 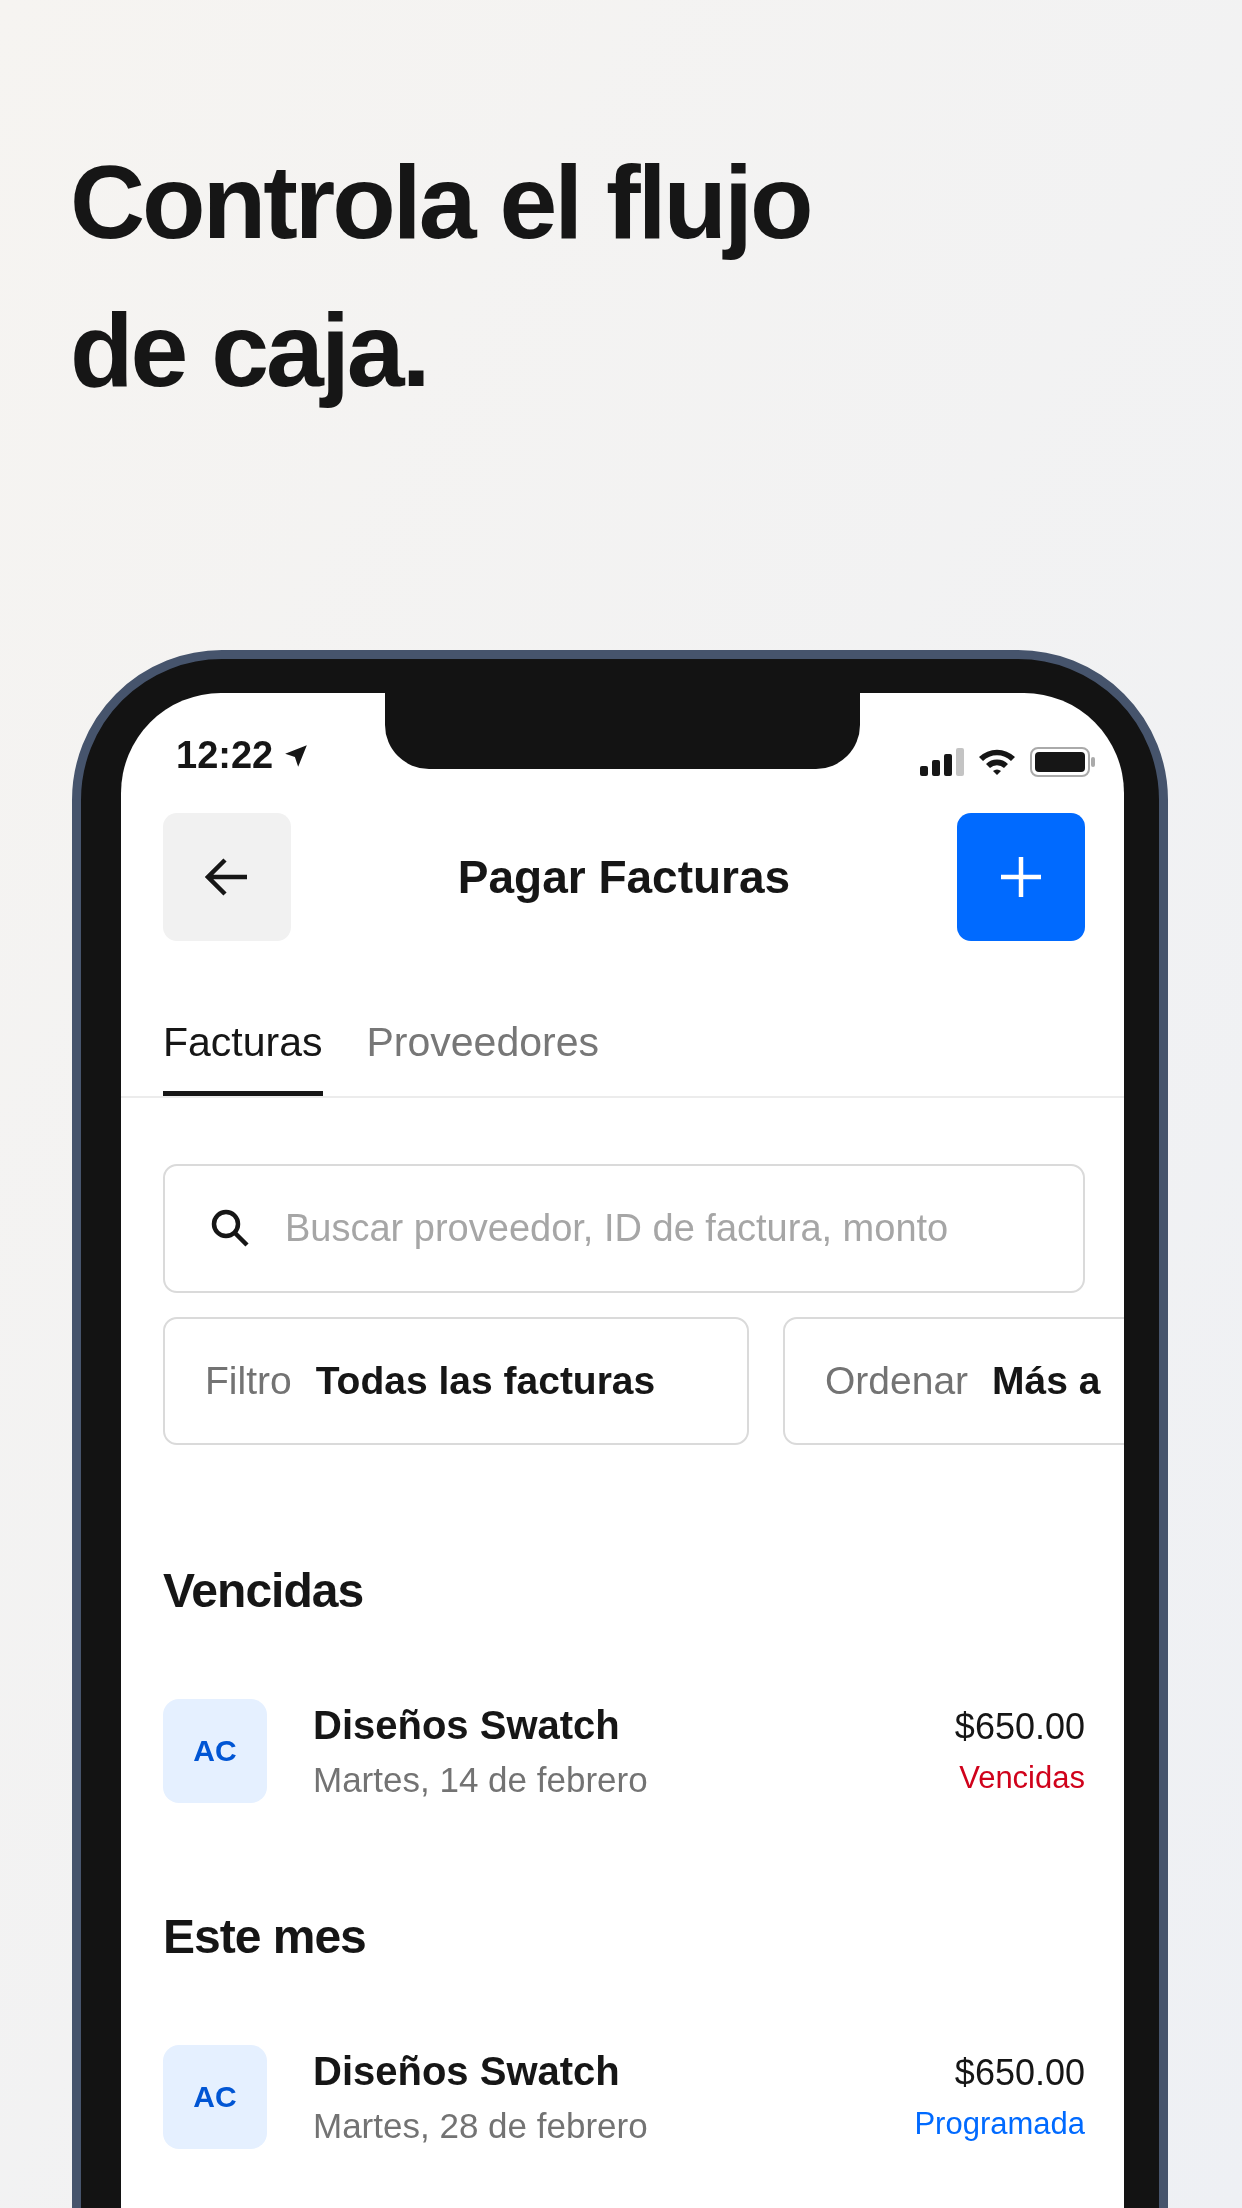 What do you see at coordinates (230, 1228) in the screenshot?
I see `search-icon` at bounding box center [230, 1228].